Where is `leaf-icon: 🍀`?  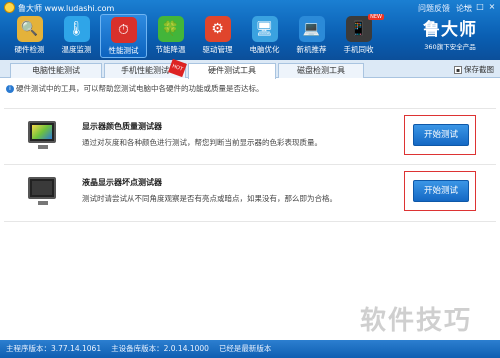
leaf-icon: 🍀 is located at coordinates (170, 29).